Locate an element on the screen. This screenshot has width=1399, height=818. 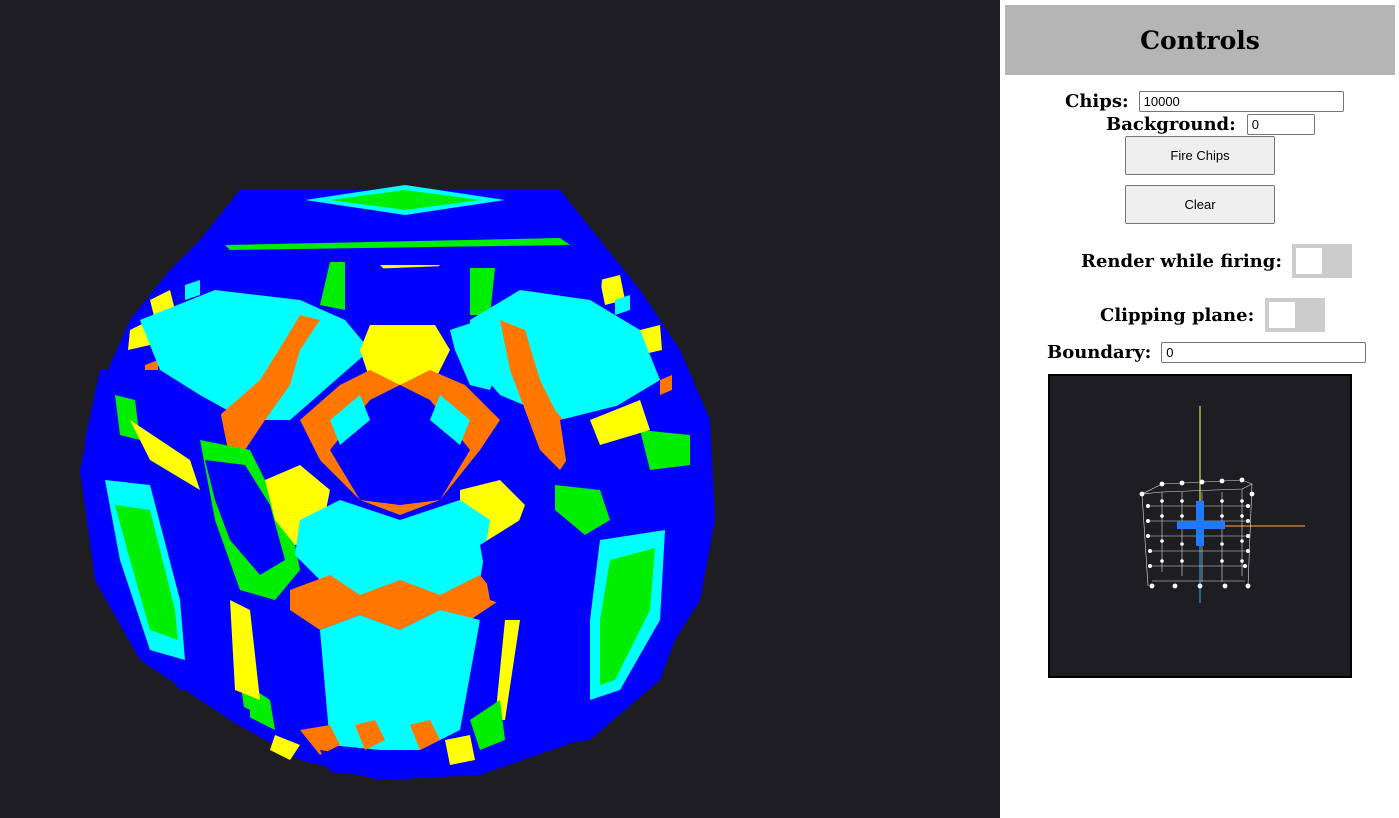
chips-label: Chips: is located at coordinates (1097, 101).